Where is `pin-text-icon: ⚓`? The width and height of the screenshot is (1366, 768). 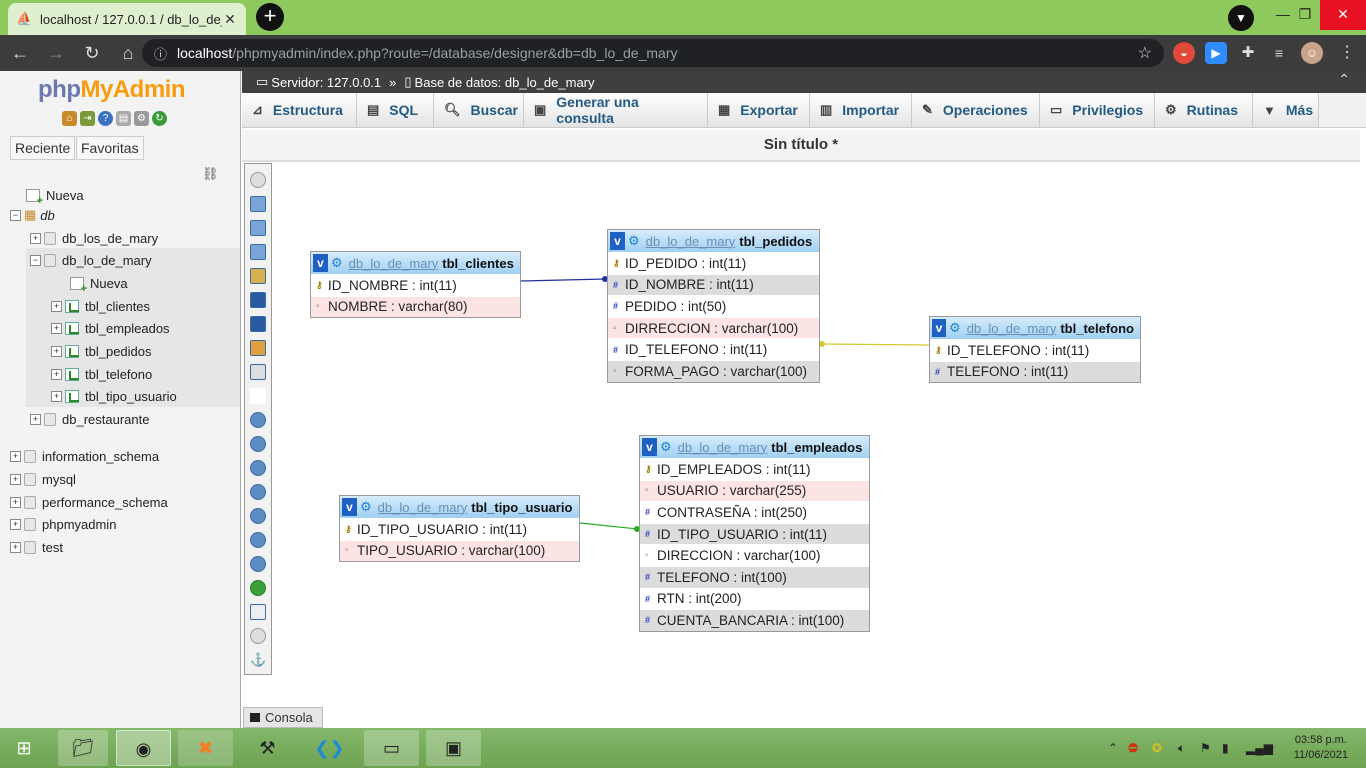
pin-text-icon: ⚓ is located at coordinates (258, 660).